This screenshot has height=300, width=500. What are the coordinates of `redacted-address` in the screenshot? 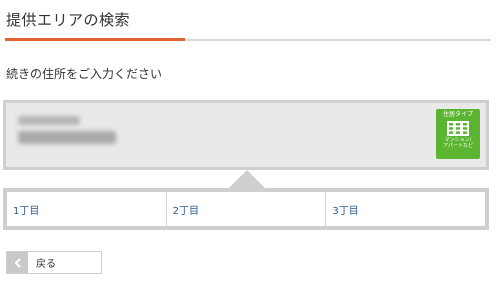 It's located at (68, 133).